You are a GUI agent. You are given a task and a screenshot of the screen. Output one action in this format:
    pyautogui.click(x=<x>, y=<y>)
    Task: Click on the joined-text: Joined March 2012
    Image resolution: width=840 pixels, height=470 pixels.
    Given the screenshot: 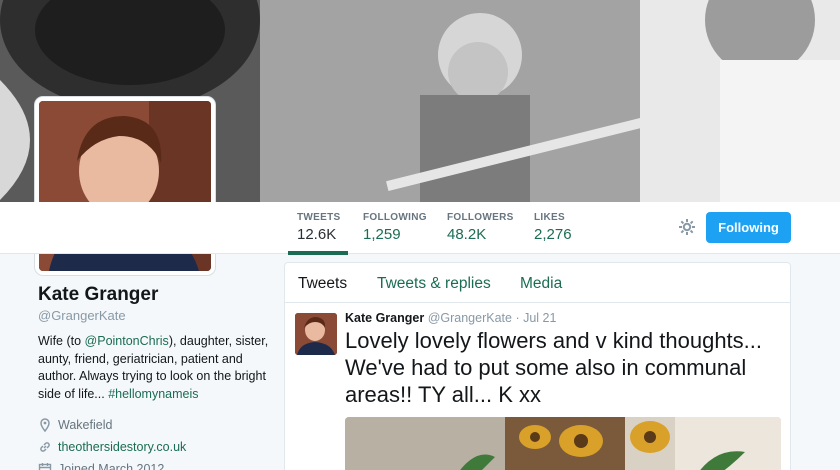 What is the action you would take?
    pyautogui.click(x=111, y=466)
    